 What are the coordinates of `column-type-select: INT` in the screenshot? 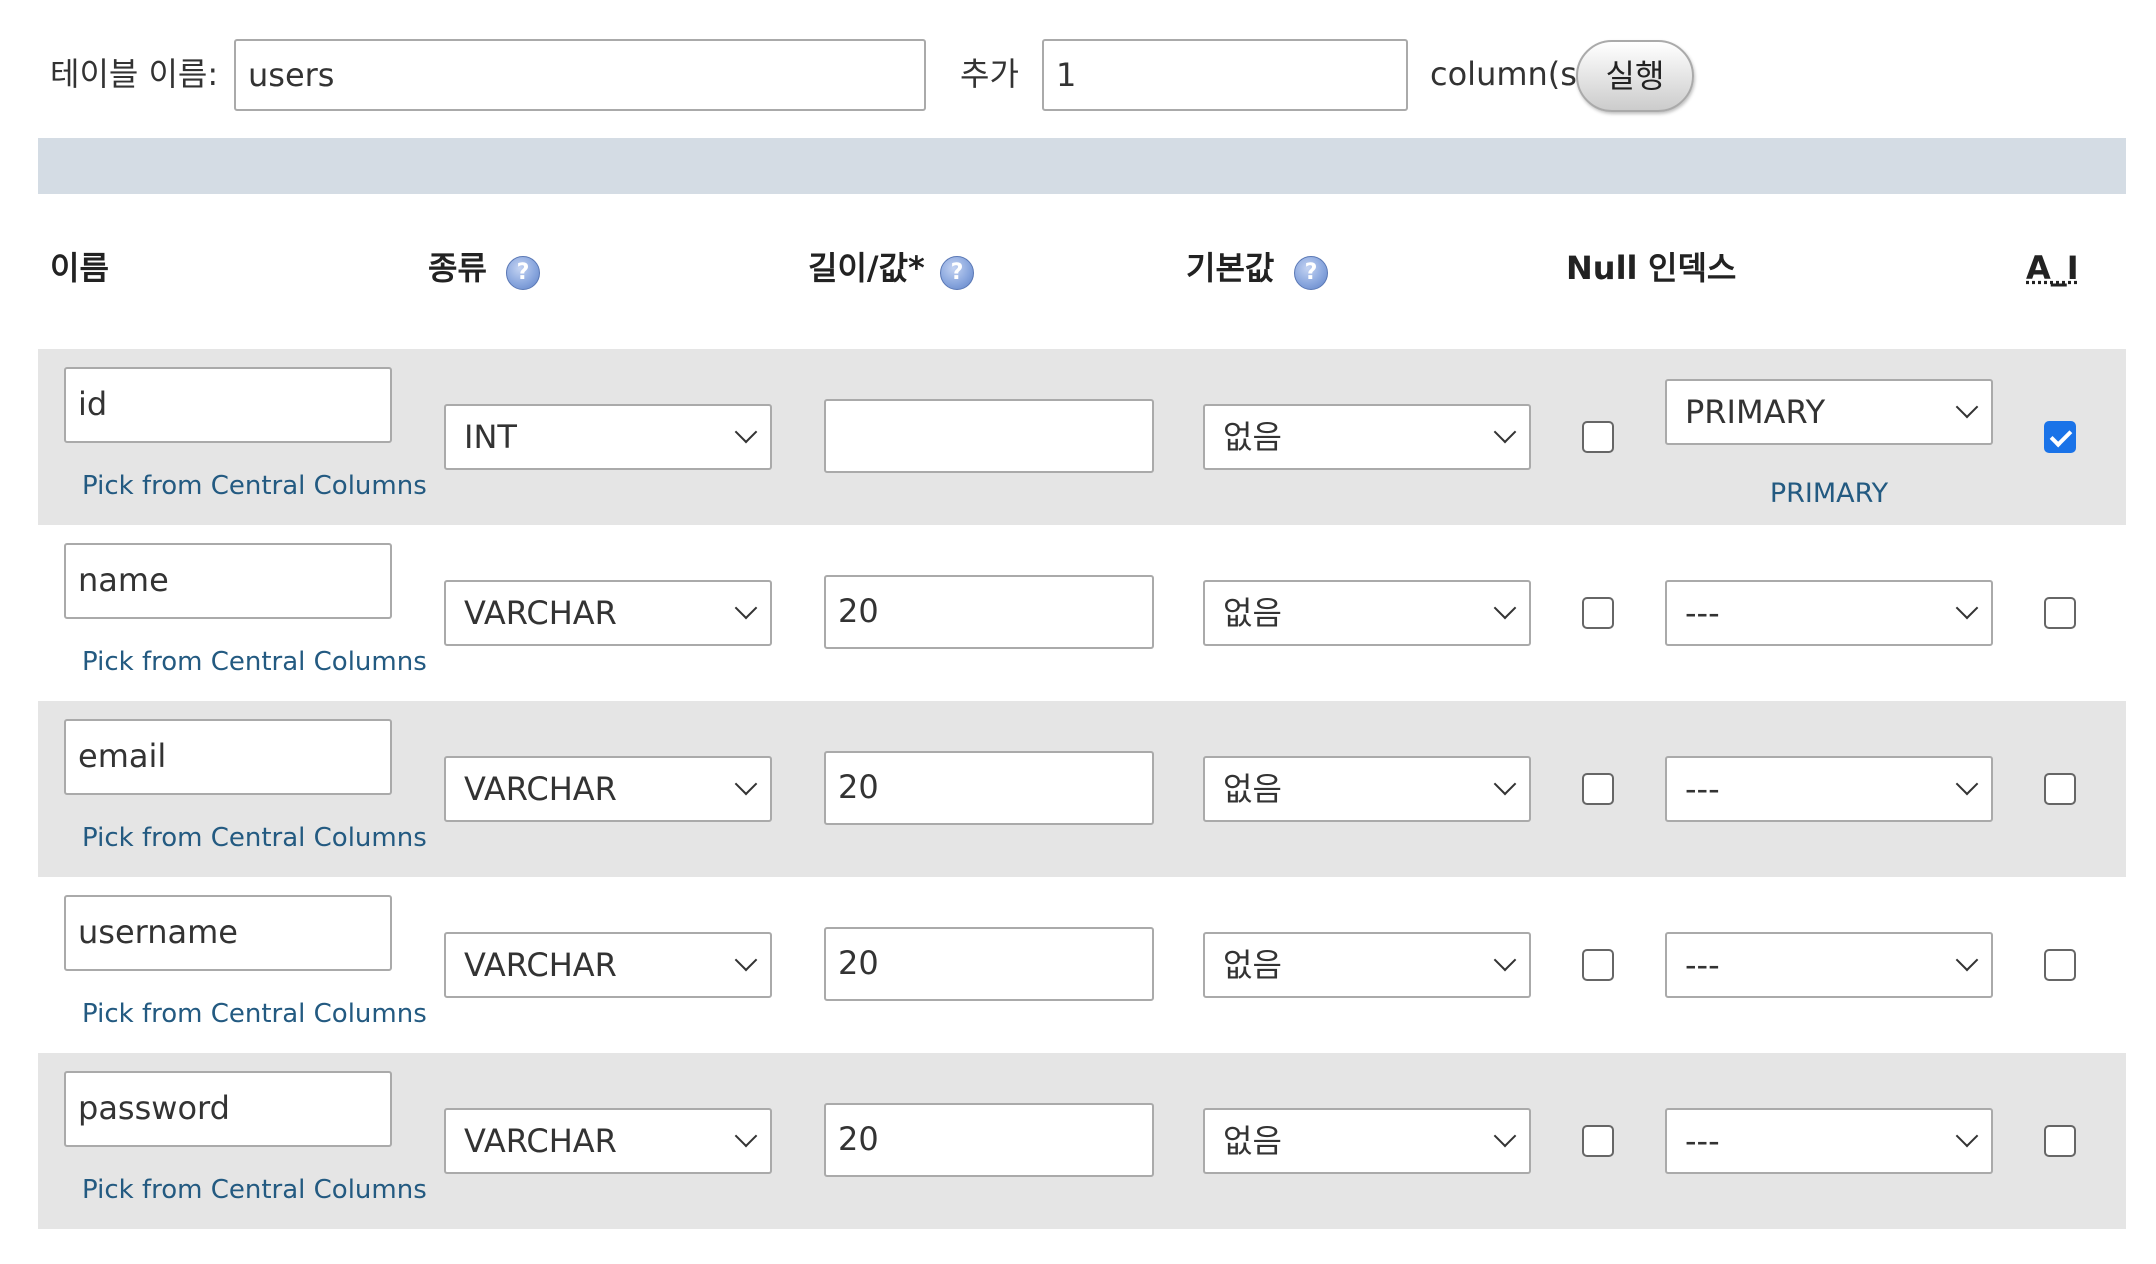 It's located at (608, 437).